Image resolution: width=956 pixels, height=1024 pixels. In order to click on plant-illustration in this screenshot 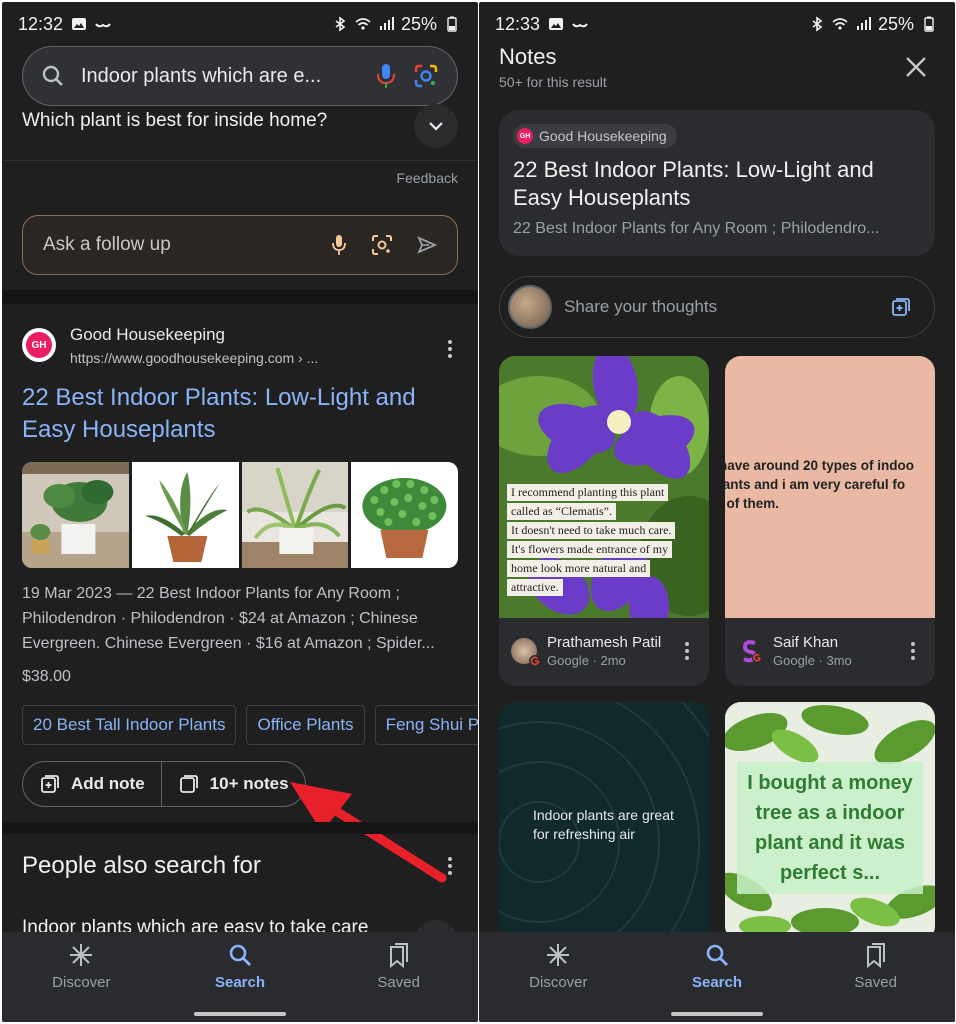, I will do `click(404, 515)`.